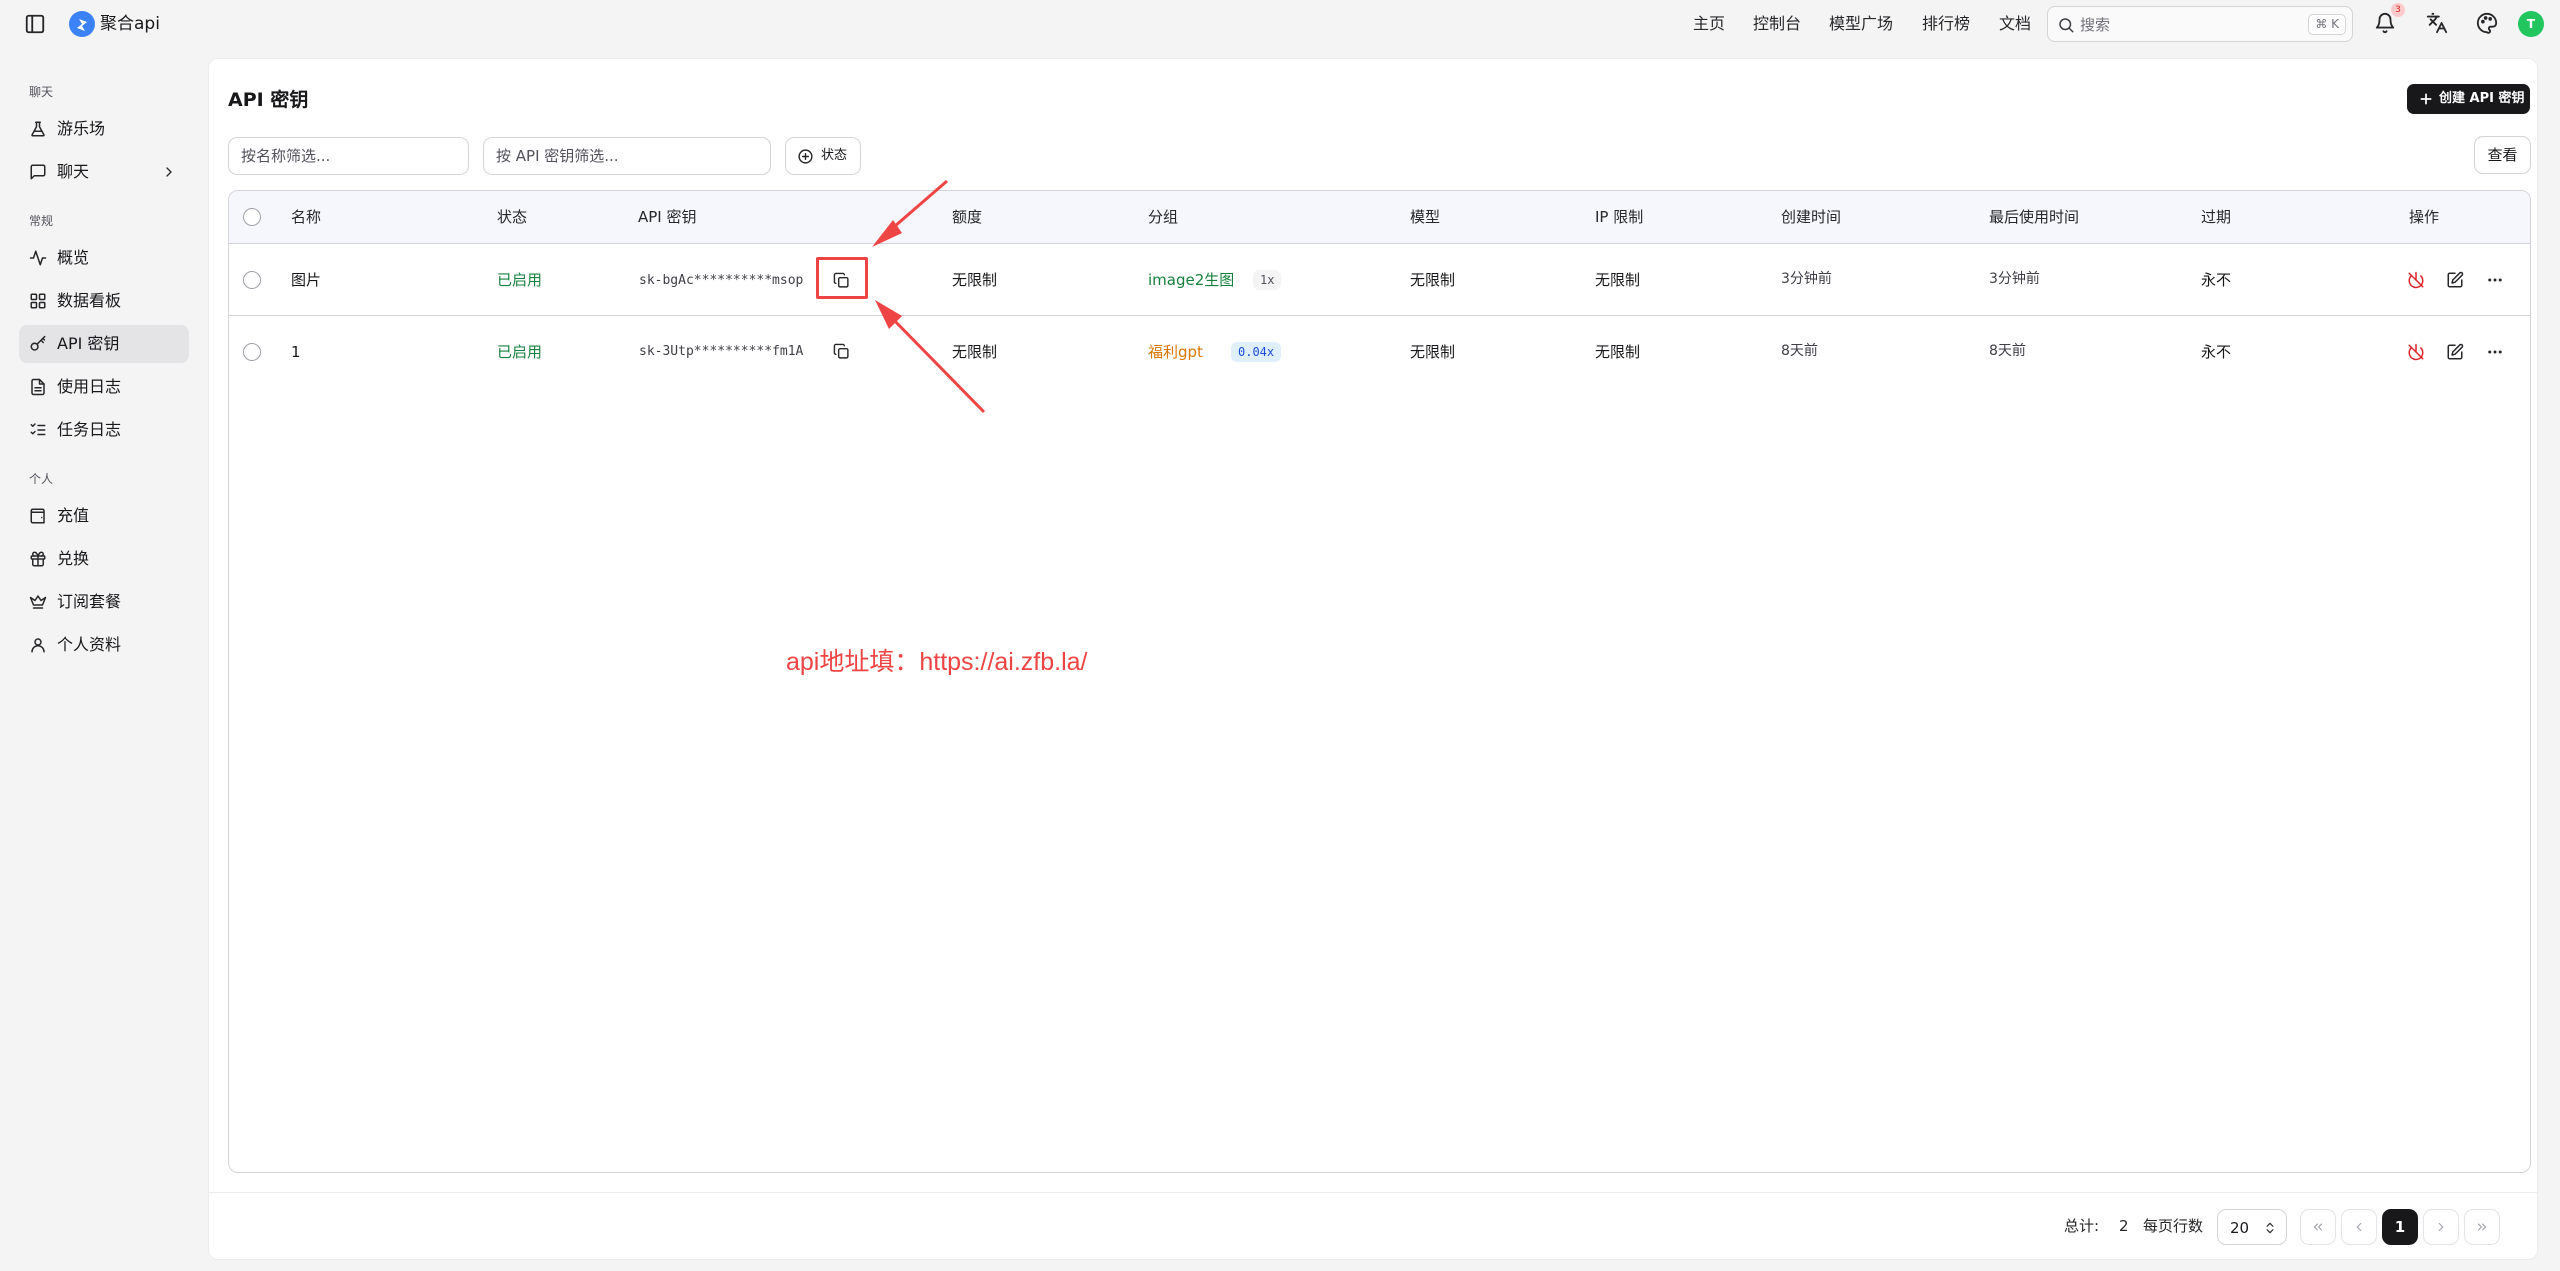 The width and height of the screenshot is (2560, 1271). What do you see at coordinates (38, 301) in the screenshot?
I see `dashboard-icon` at bounding box center [38, 301].